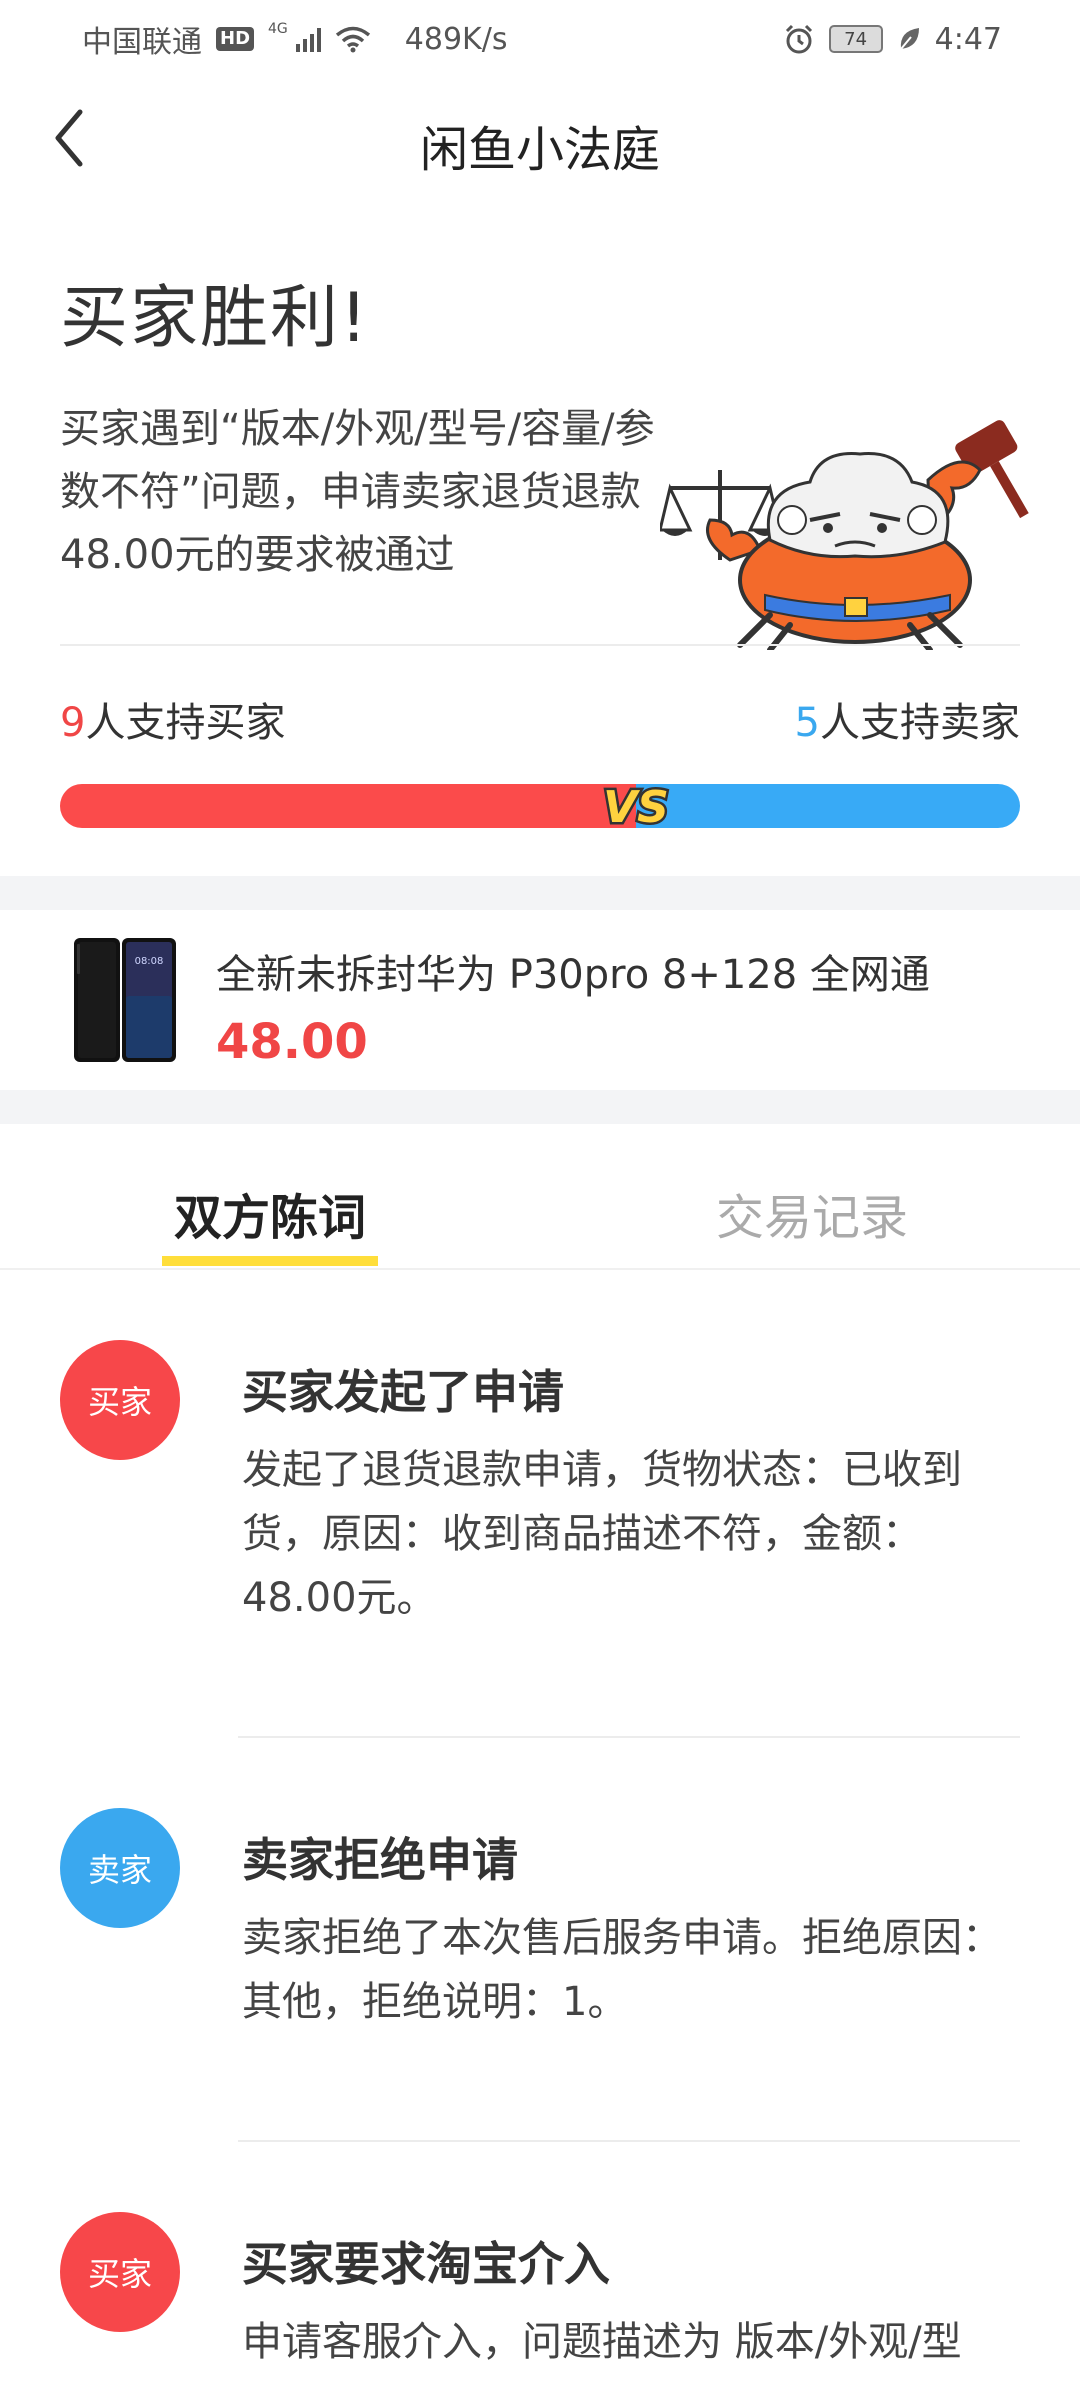  I want to click on hd-icon: HD, so click(235, 39).